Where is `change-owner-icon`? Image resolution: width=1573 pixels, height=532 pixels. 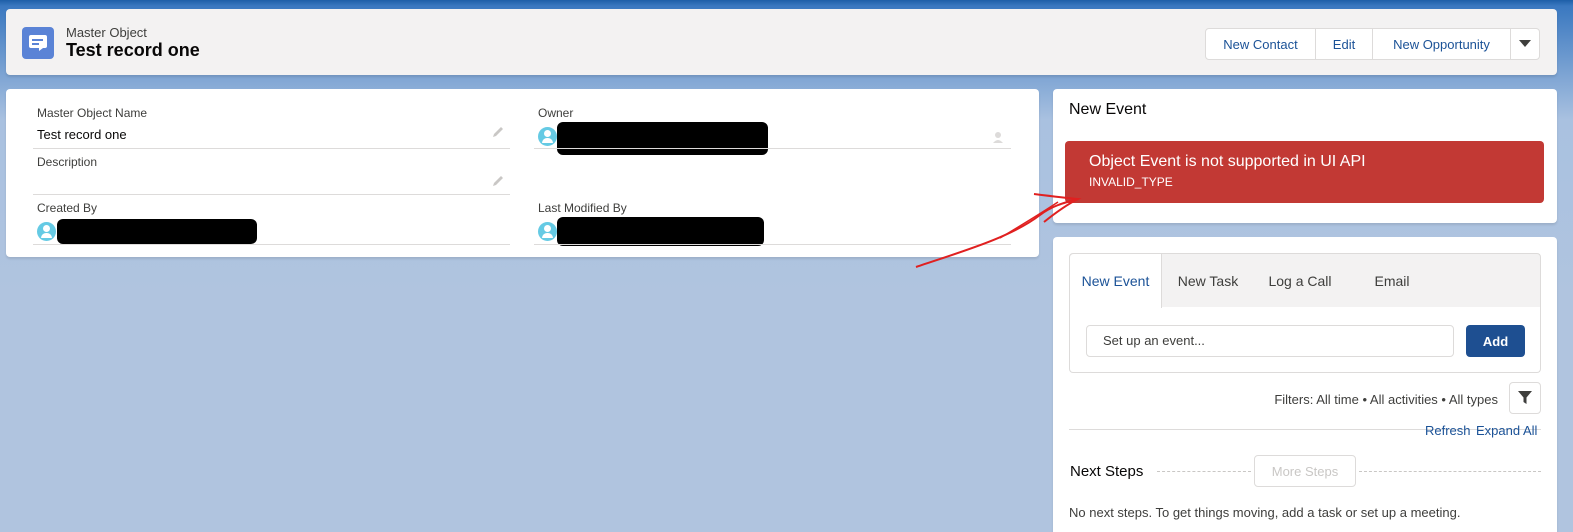
change-owner-icon is located at coordinates (999, 137).